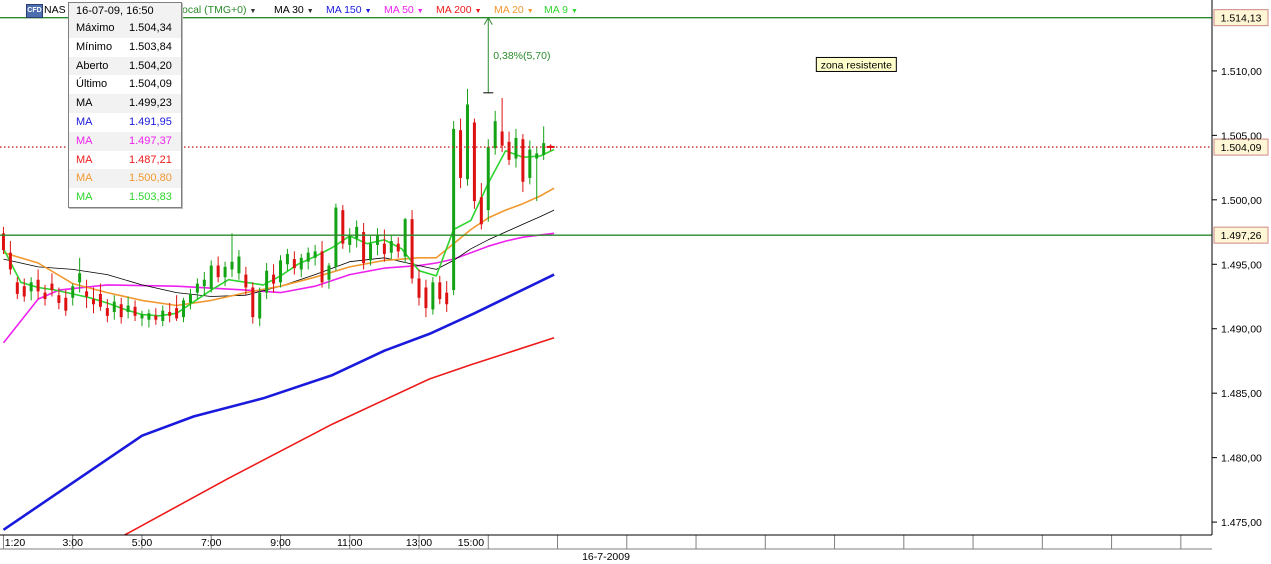  I want to click on ma-150-button: MA 150 ▼, so click(349, 11).